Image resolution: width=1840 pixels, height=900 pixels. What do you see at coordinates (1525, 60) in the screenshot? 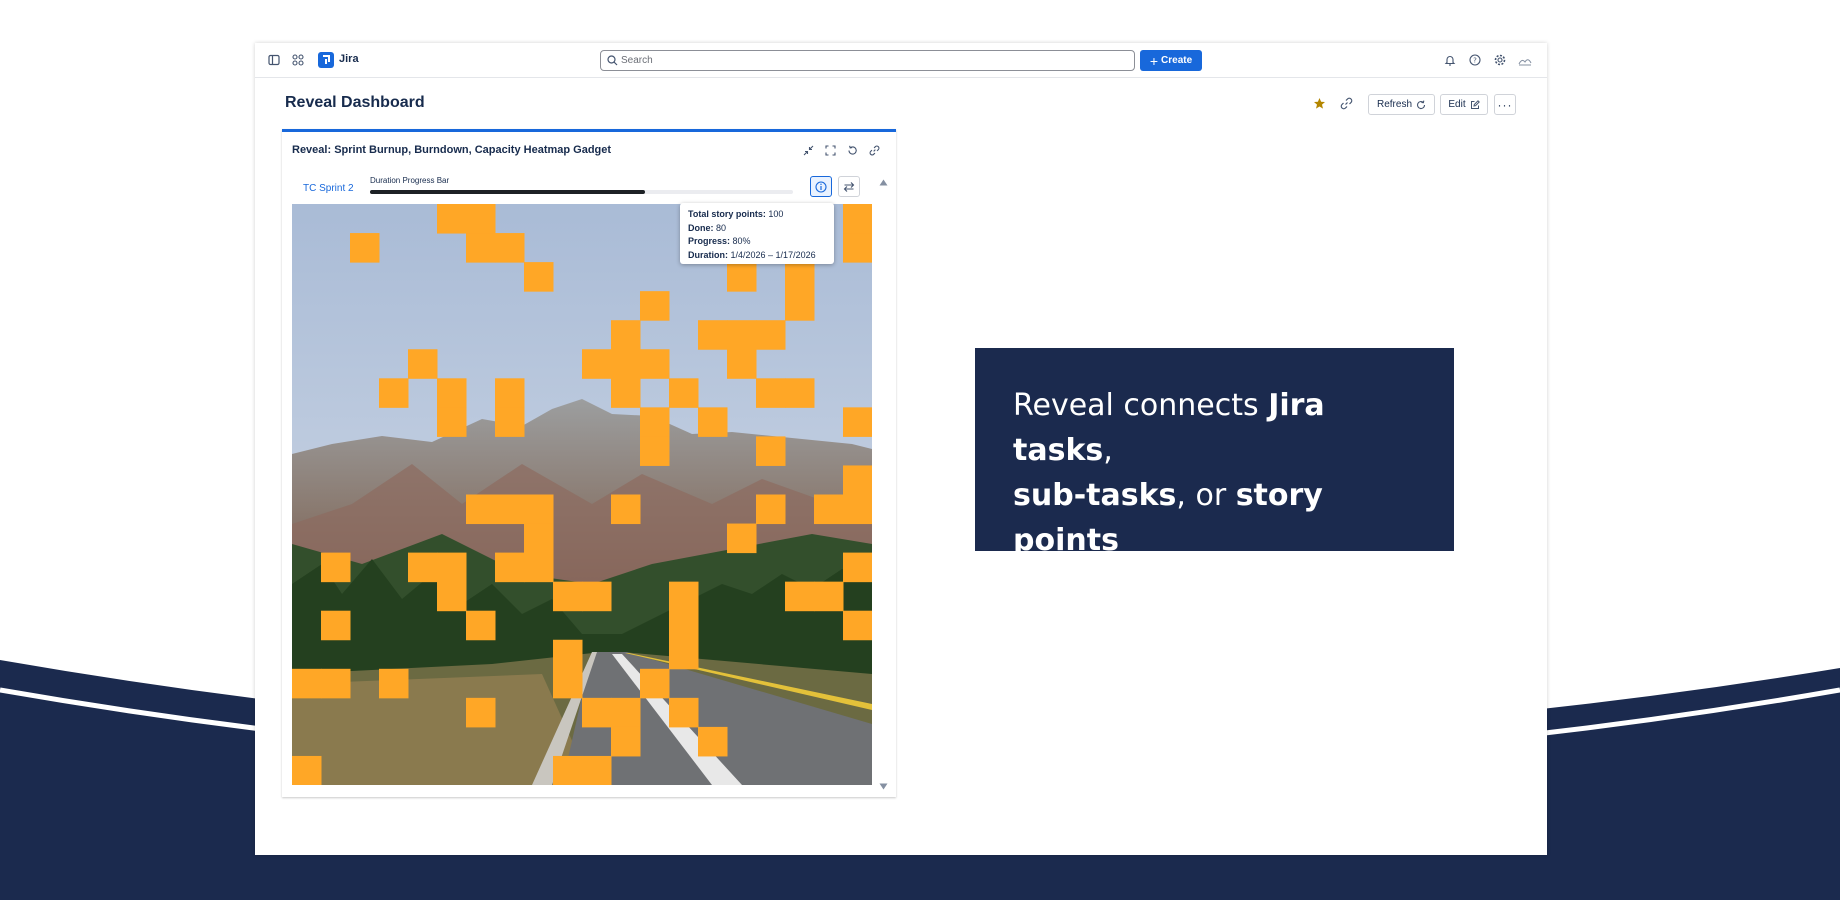
I see `avatar-icon` at bounding box center [1525, 60].